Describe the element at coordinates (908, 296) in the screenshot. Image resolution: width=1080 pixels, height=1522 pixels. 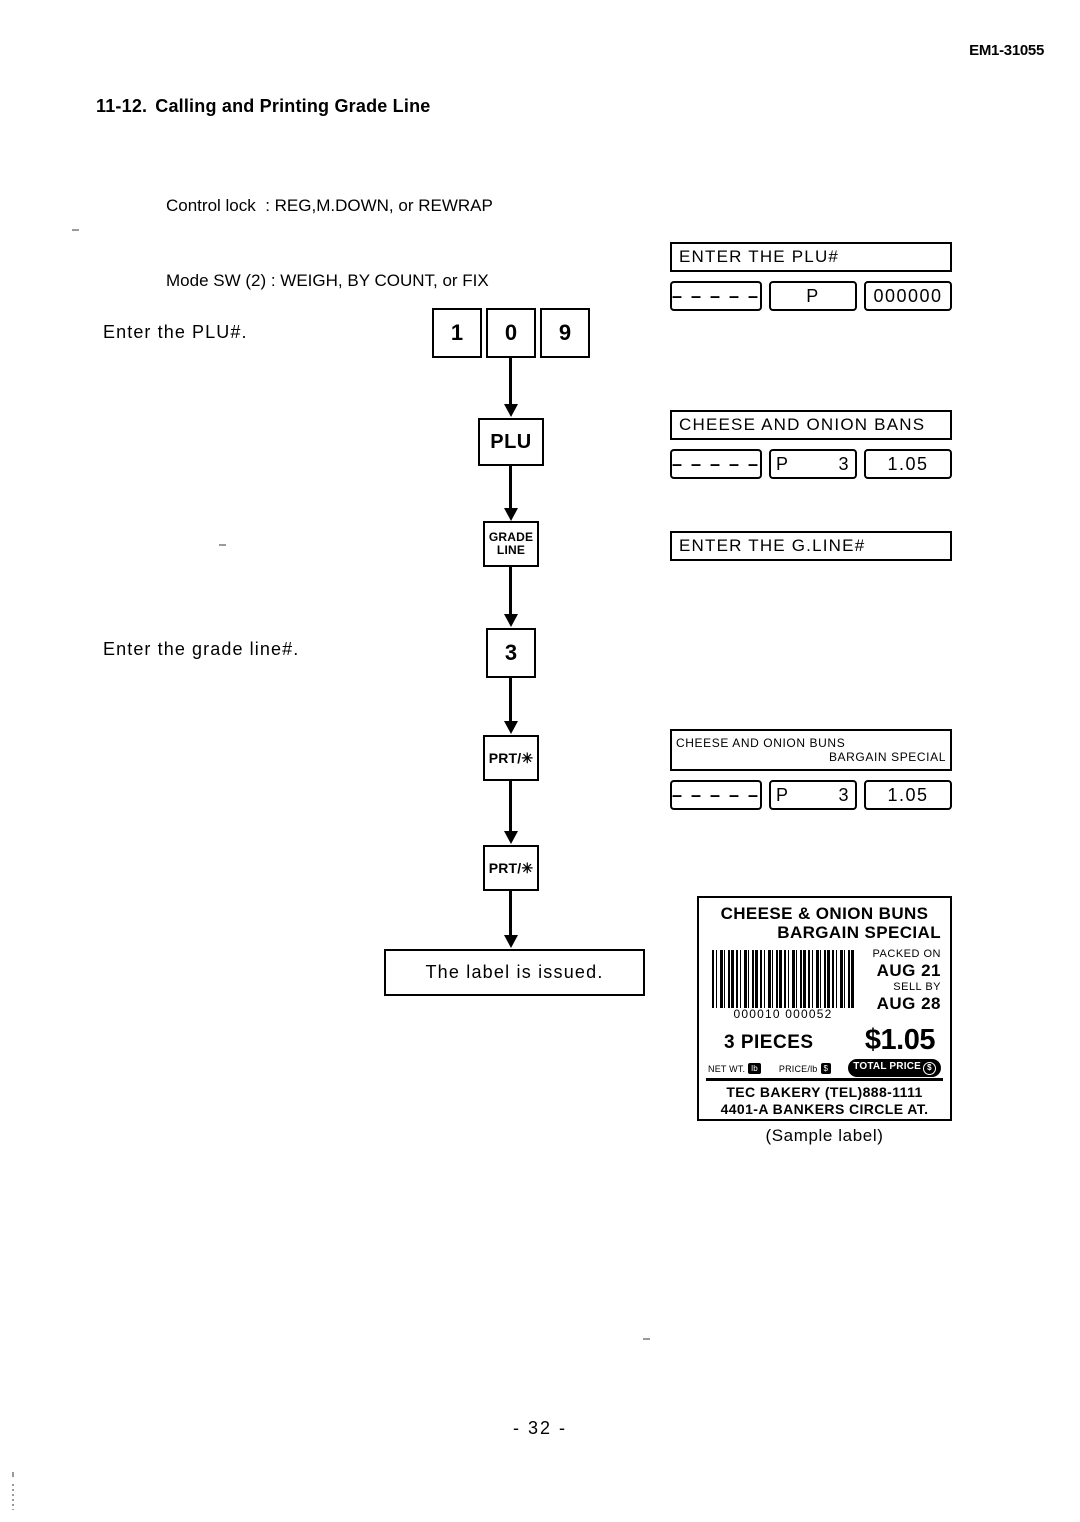
I see `display-cell-price: 000000` at that location.